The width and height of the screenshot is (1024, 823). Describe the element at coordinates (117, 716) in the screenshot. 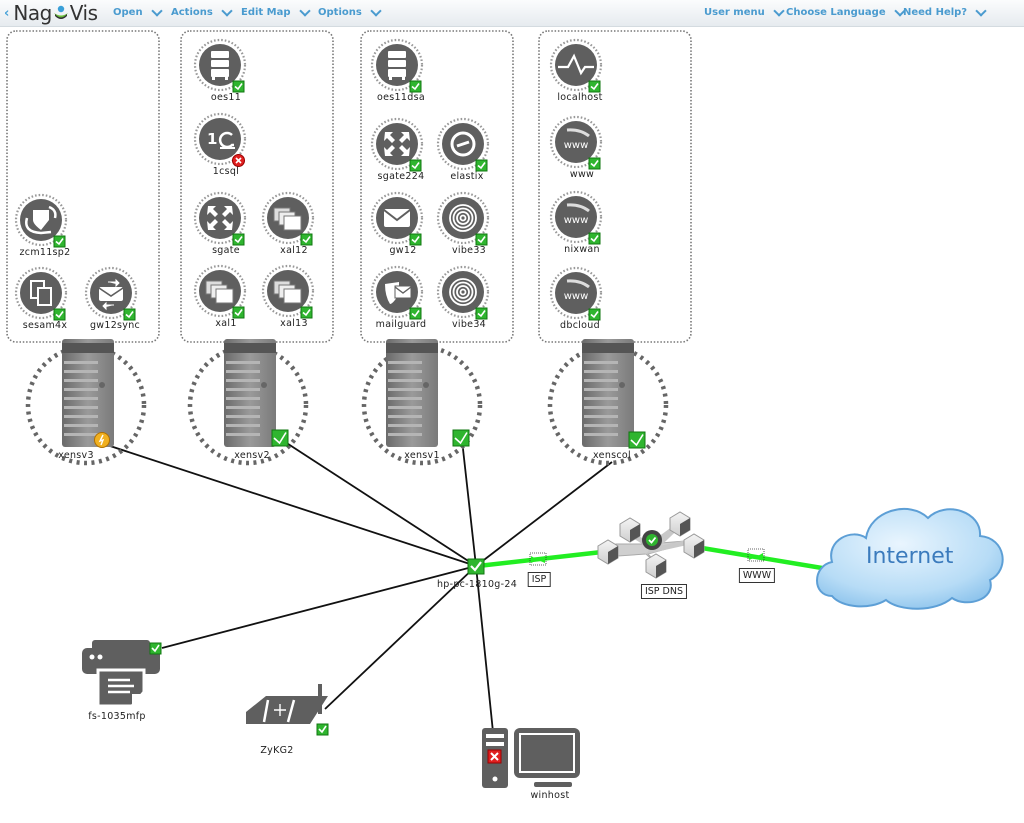

I see `printer-label: fs-1035mfp` at that location.